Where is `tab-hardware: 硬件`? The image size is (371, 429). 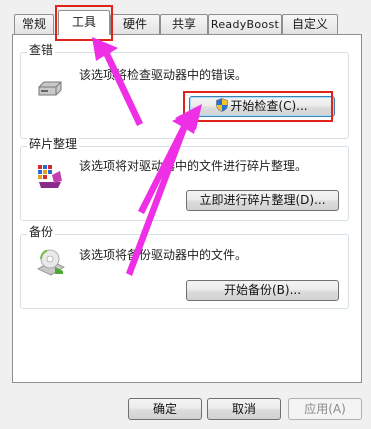 tab-hardware: 硬件 is located at coordinates (135, 24).